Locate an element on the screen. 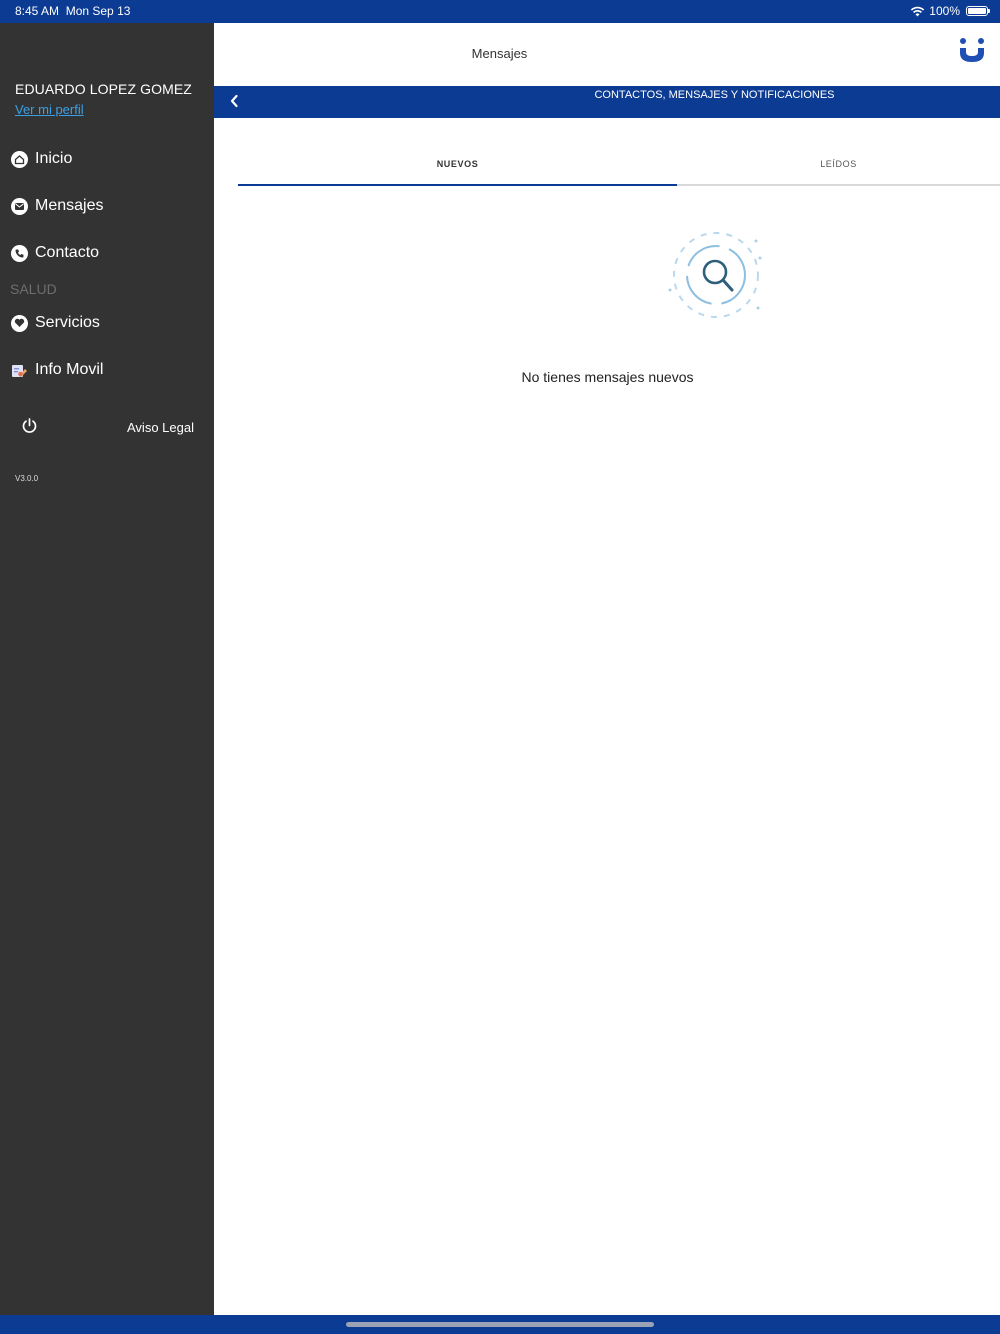  status-time: 8:45 AM Mon Sep 13 is located at coordinates (72, 11).